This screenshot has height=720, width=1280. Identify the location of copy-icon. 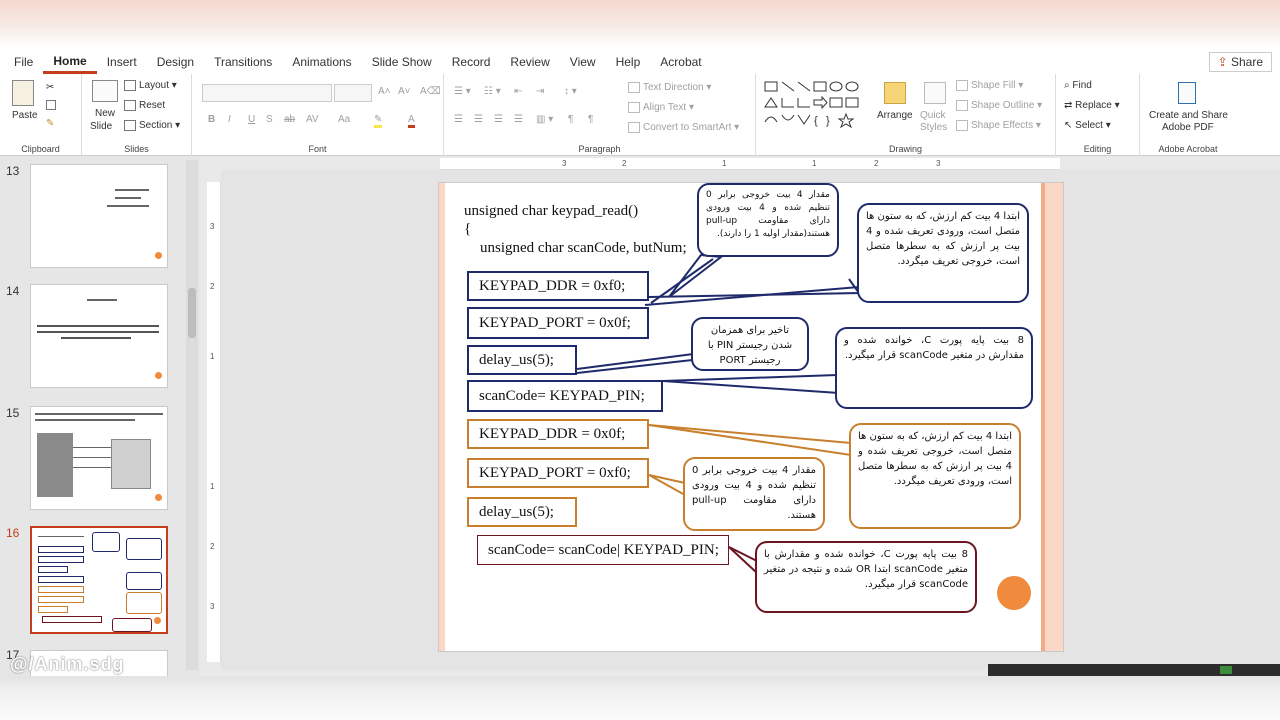
(52, 105).